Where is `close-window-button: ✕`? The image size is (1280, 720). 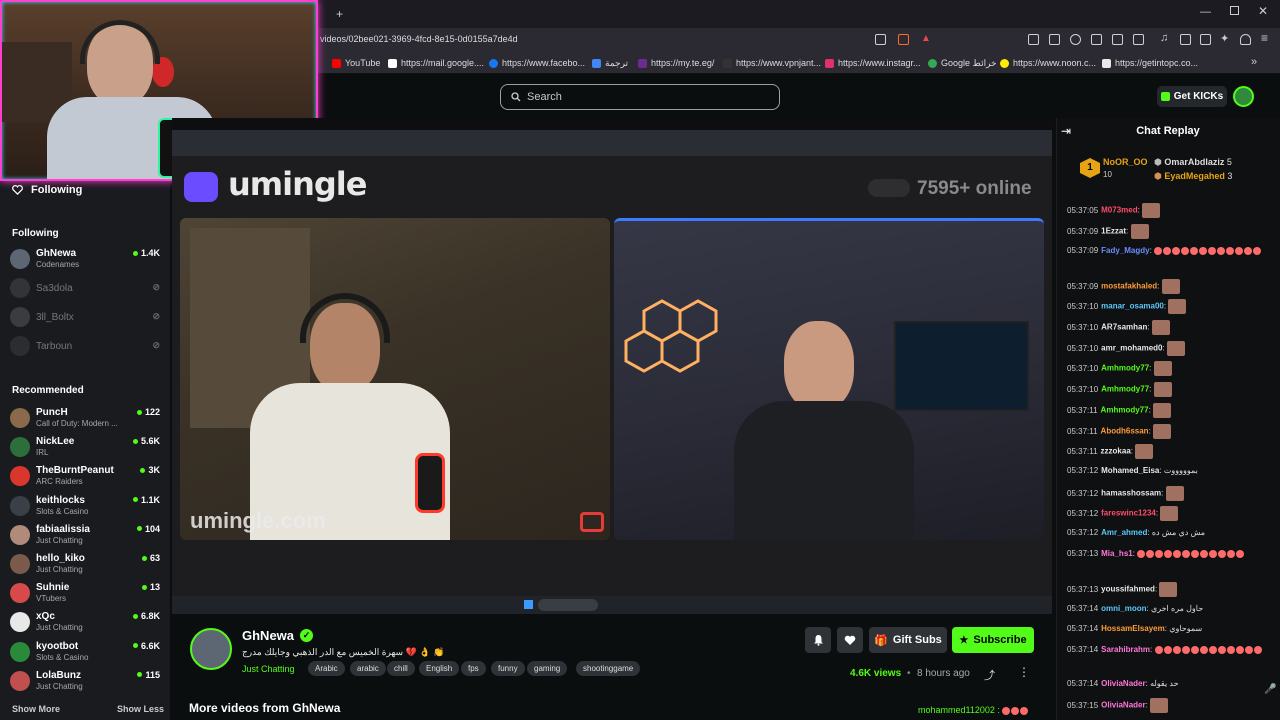
close-window-button: ✕ is located at coordinates (1263, 11).